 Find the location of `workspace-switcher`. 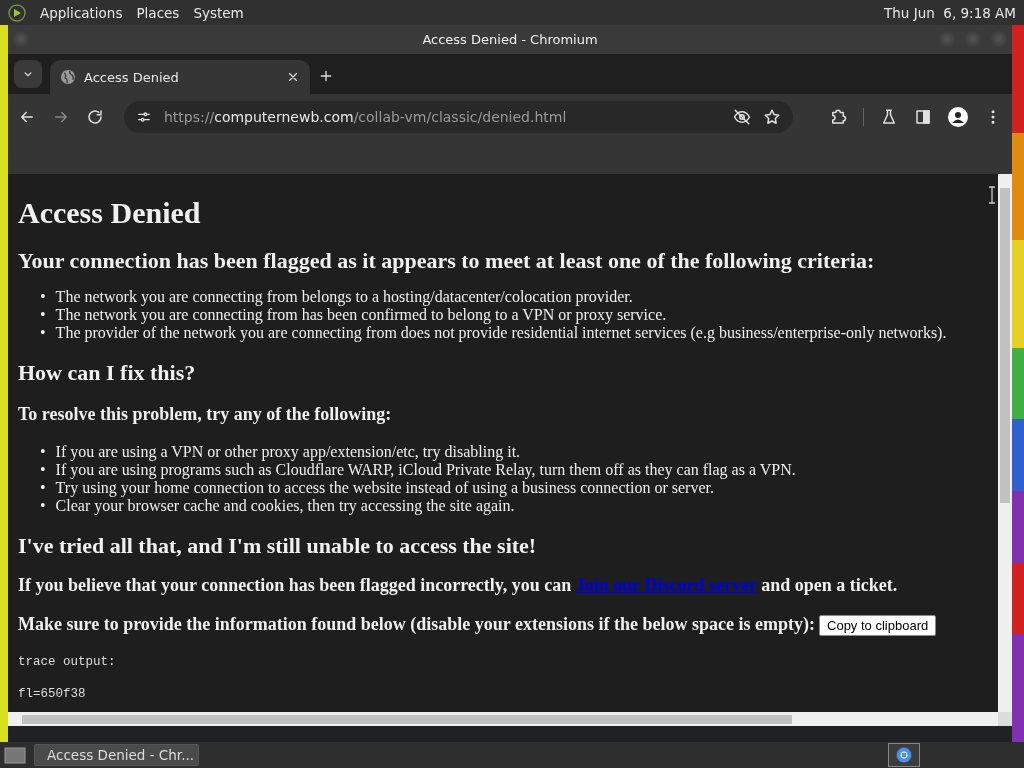

workspace-switcher is located at coordinates (904, 755).